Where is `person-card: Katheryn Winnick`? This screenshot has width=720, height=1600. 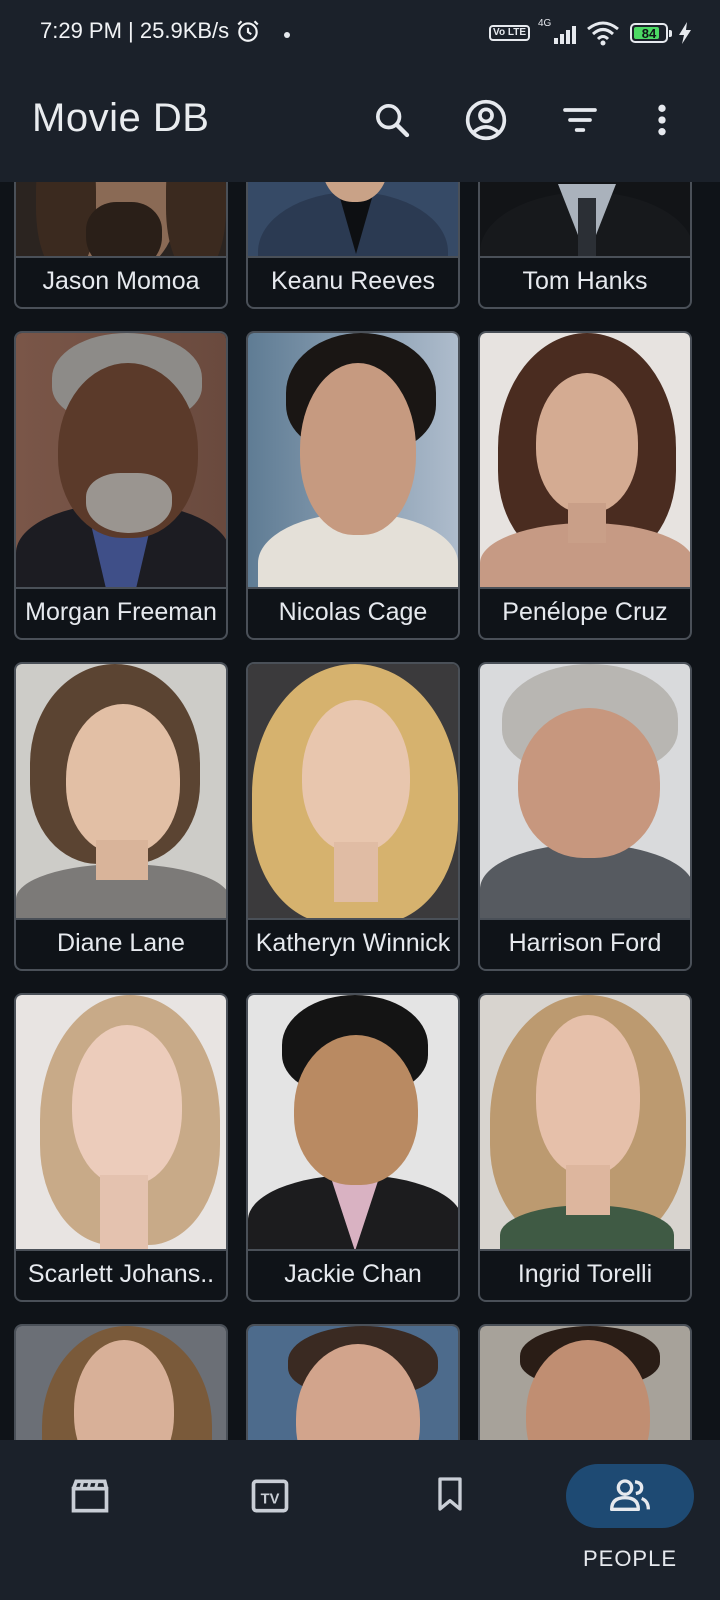 person-card: Katheryn Winnick is located at coordinates (353, 816).